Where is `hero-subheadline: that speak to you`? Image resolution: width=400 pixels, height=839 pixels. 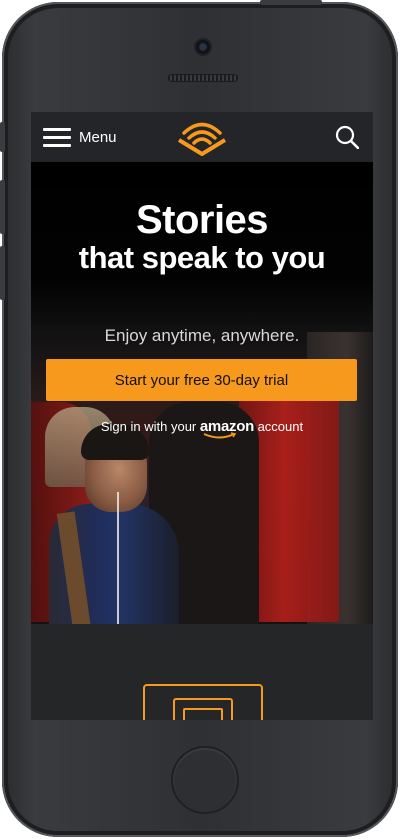
hero-subheadline: that speak to you is located at coordinates (202, 257).